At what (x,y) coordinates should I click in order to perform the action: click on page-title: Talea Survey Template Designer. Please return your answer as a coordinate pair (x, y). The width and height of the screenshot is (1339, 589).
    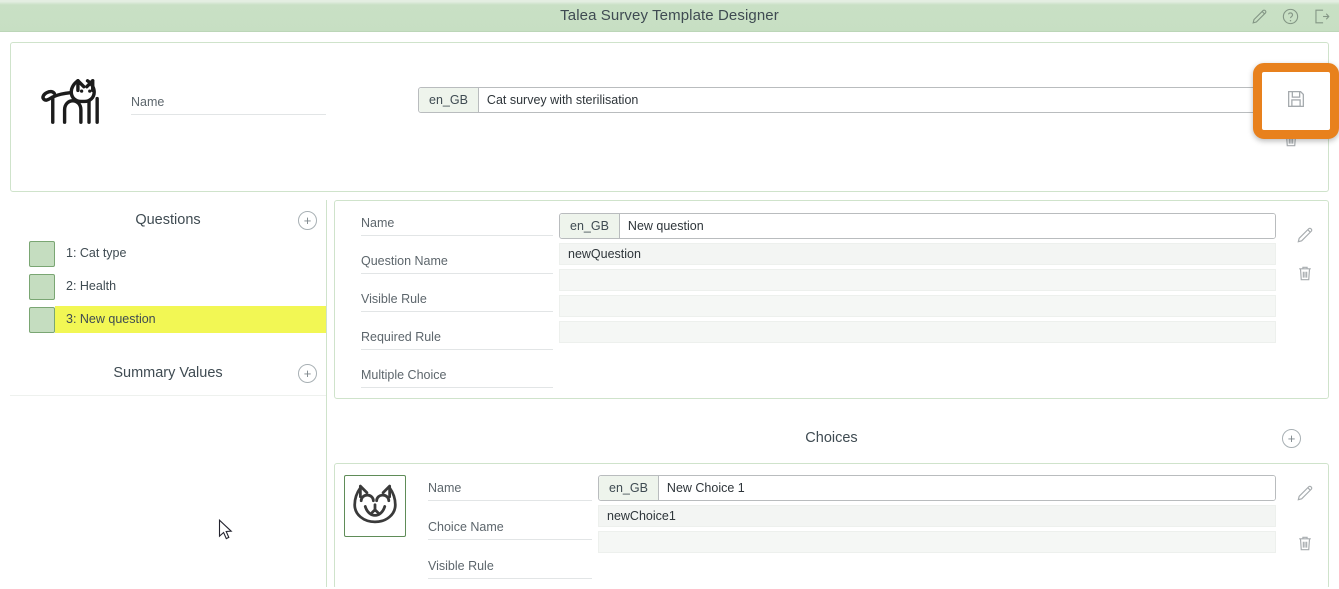
    Looking at the image, I should click on (669, 15).